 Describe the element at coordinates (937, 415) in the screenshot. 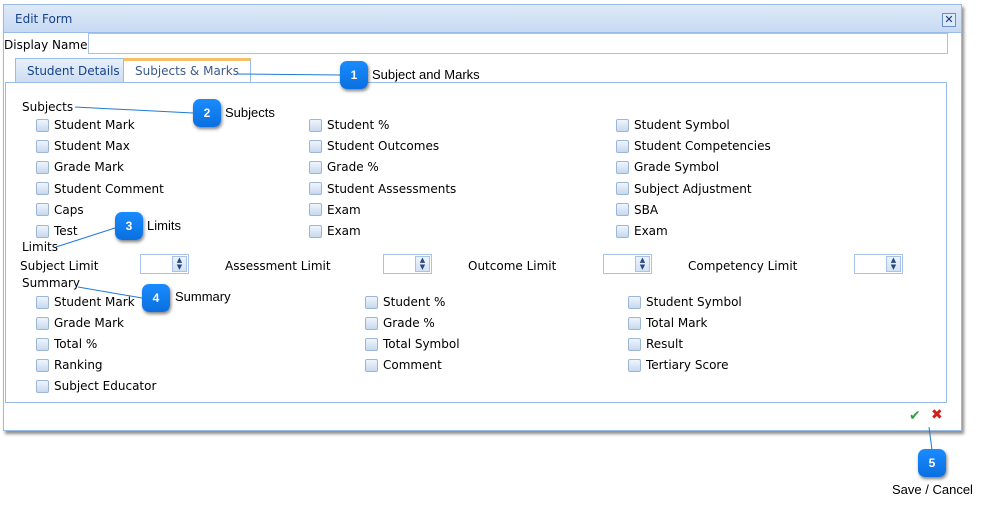

I see `cross-icon: ✖` at that location.